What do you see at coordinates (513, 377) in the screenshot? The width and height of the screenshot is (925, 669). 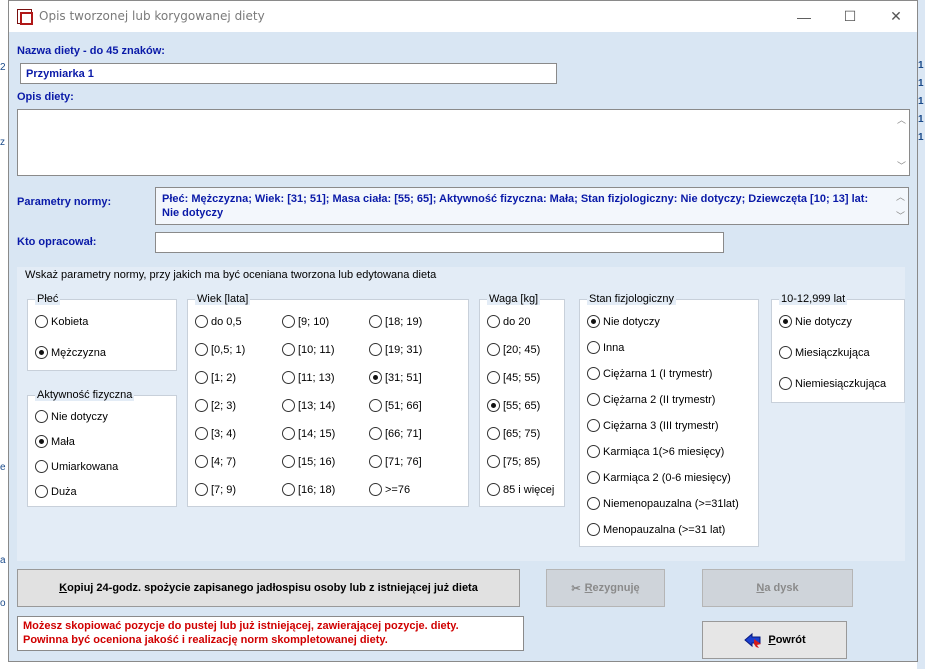 I see `radio-weight-option: [45; 55)` at bounding box center [513, 377].